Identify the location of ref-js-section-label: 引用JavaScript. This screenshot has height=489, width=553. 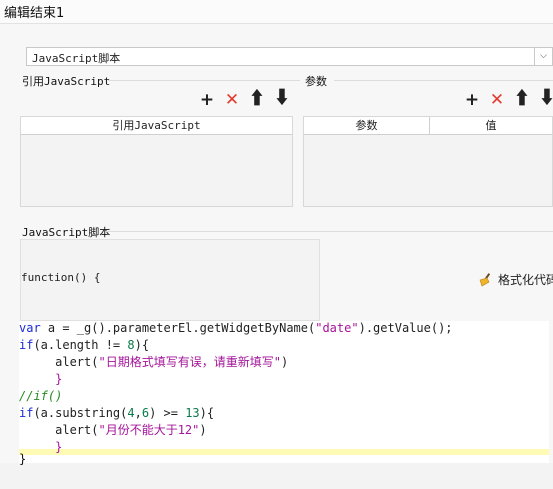
(66, 81).